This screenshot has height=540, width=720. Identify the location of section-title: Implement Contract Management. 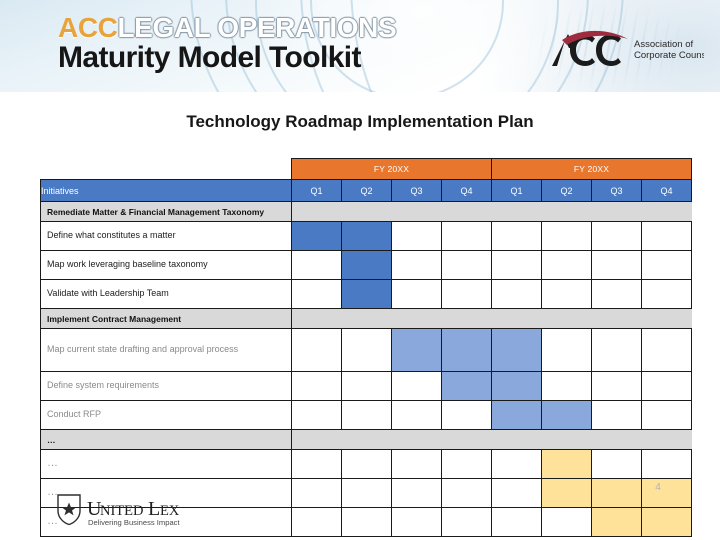
(166, 318).